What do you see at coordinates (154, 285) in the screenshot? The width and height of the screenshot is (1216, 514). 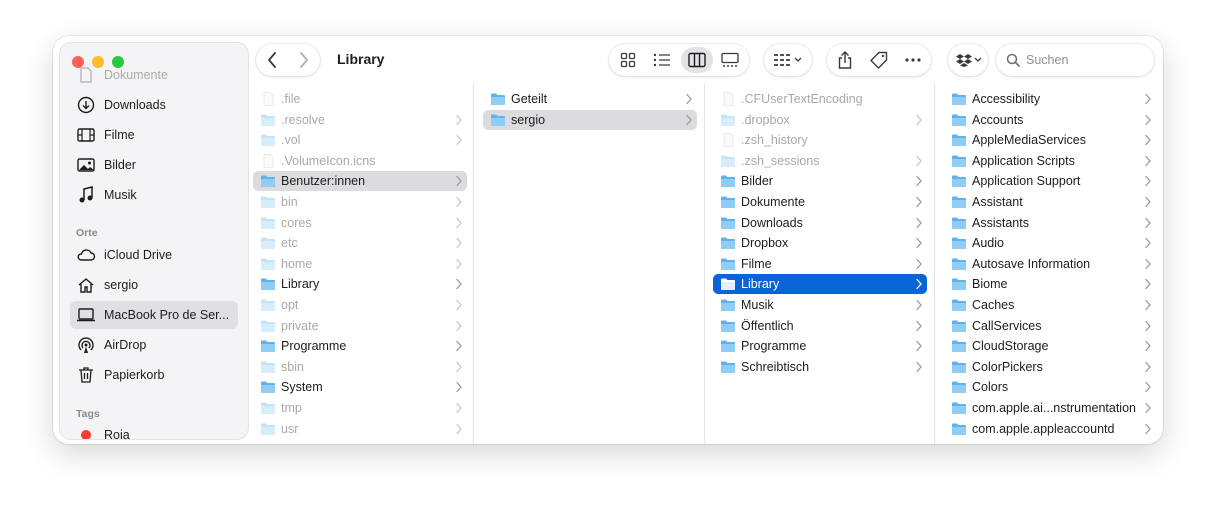 I see `sidebar-item-home: sergio` at bounding box center [154, 285].